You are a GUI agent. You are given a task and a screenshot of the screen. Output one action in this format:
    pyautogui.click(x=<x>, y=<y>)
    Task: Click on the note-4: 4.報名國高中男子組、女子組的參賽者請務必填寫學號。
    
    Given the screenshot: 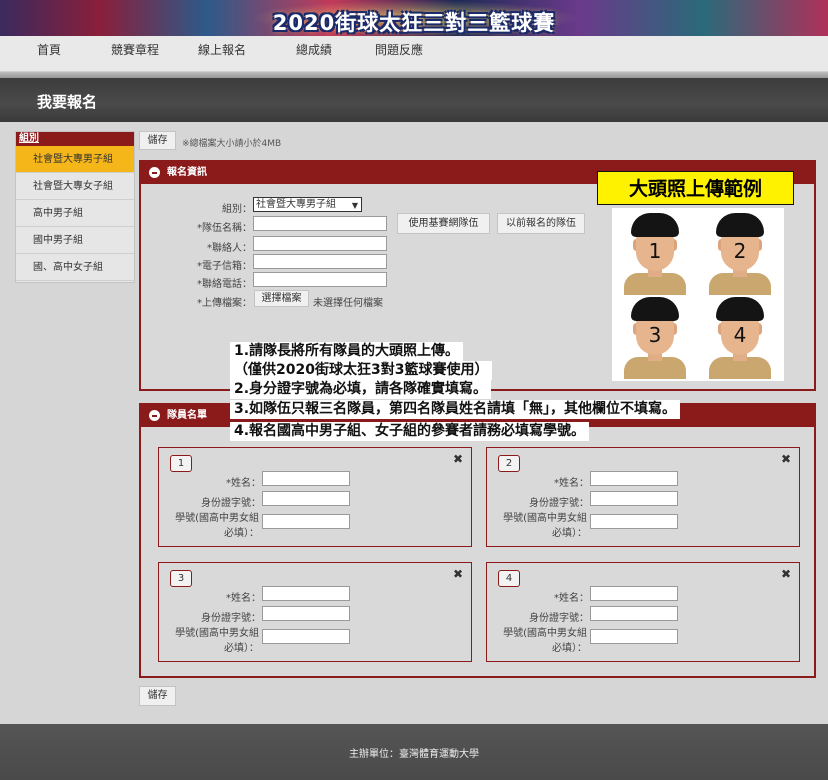 What is the action you would take?
    pyautogui.click(x=410, y=431)
    